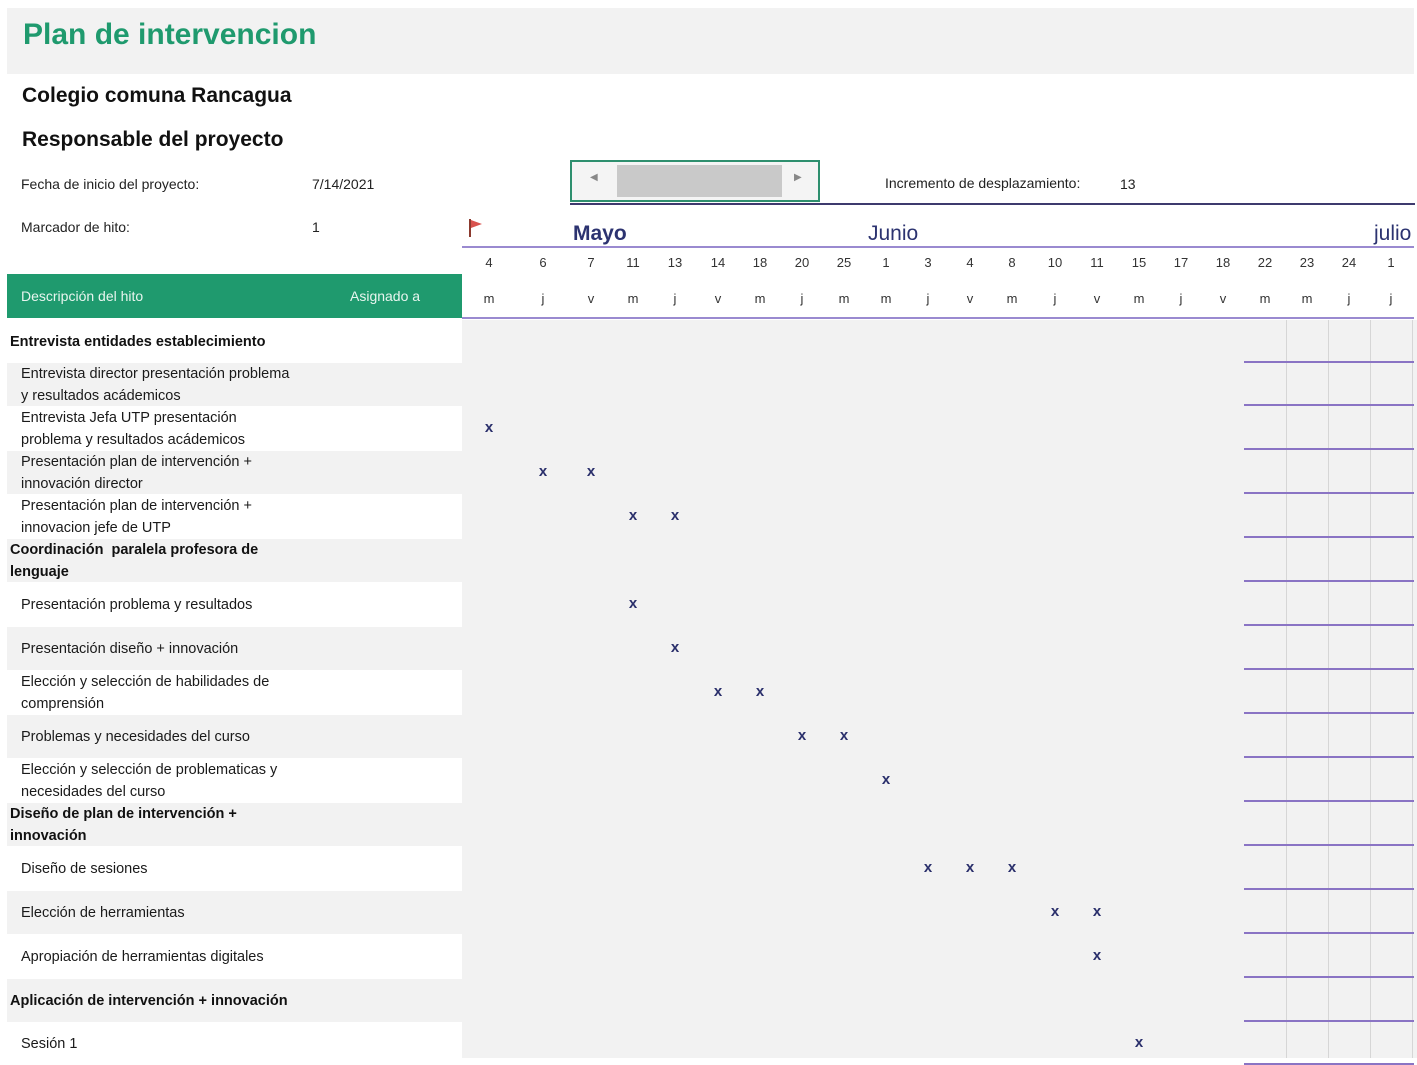 The width and height of the screenshot is (1417, 1065). I want to click on scroll-right-icon: ▶, so click(798, 177).